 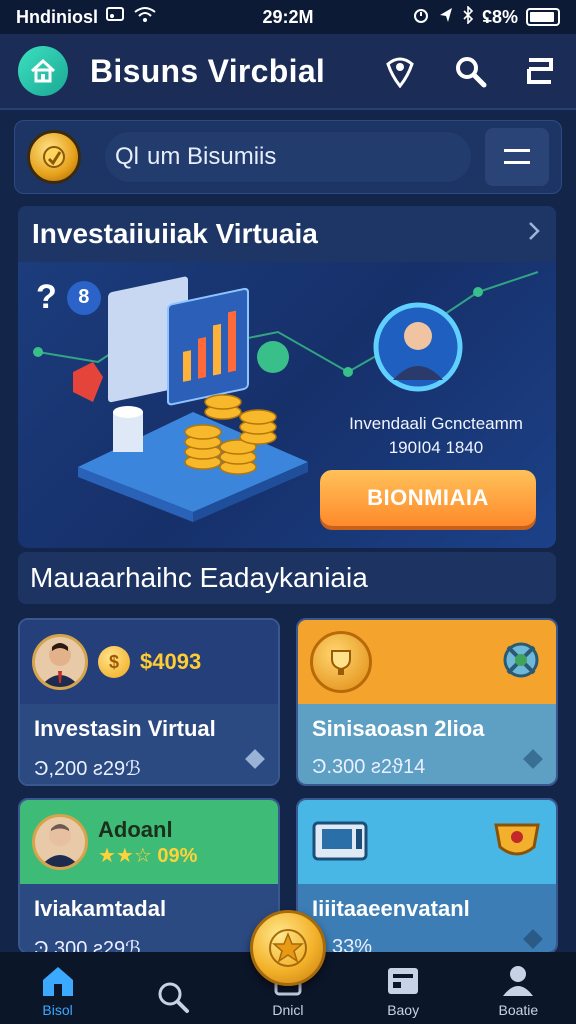 What do you see at coordinates (57, 981) in the screenshot?
I see `home-icon` at bounding box center [57, 981].